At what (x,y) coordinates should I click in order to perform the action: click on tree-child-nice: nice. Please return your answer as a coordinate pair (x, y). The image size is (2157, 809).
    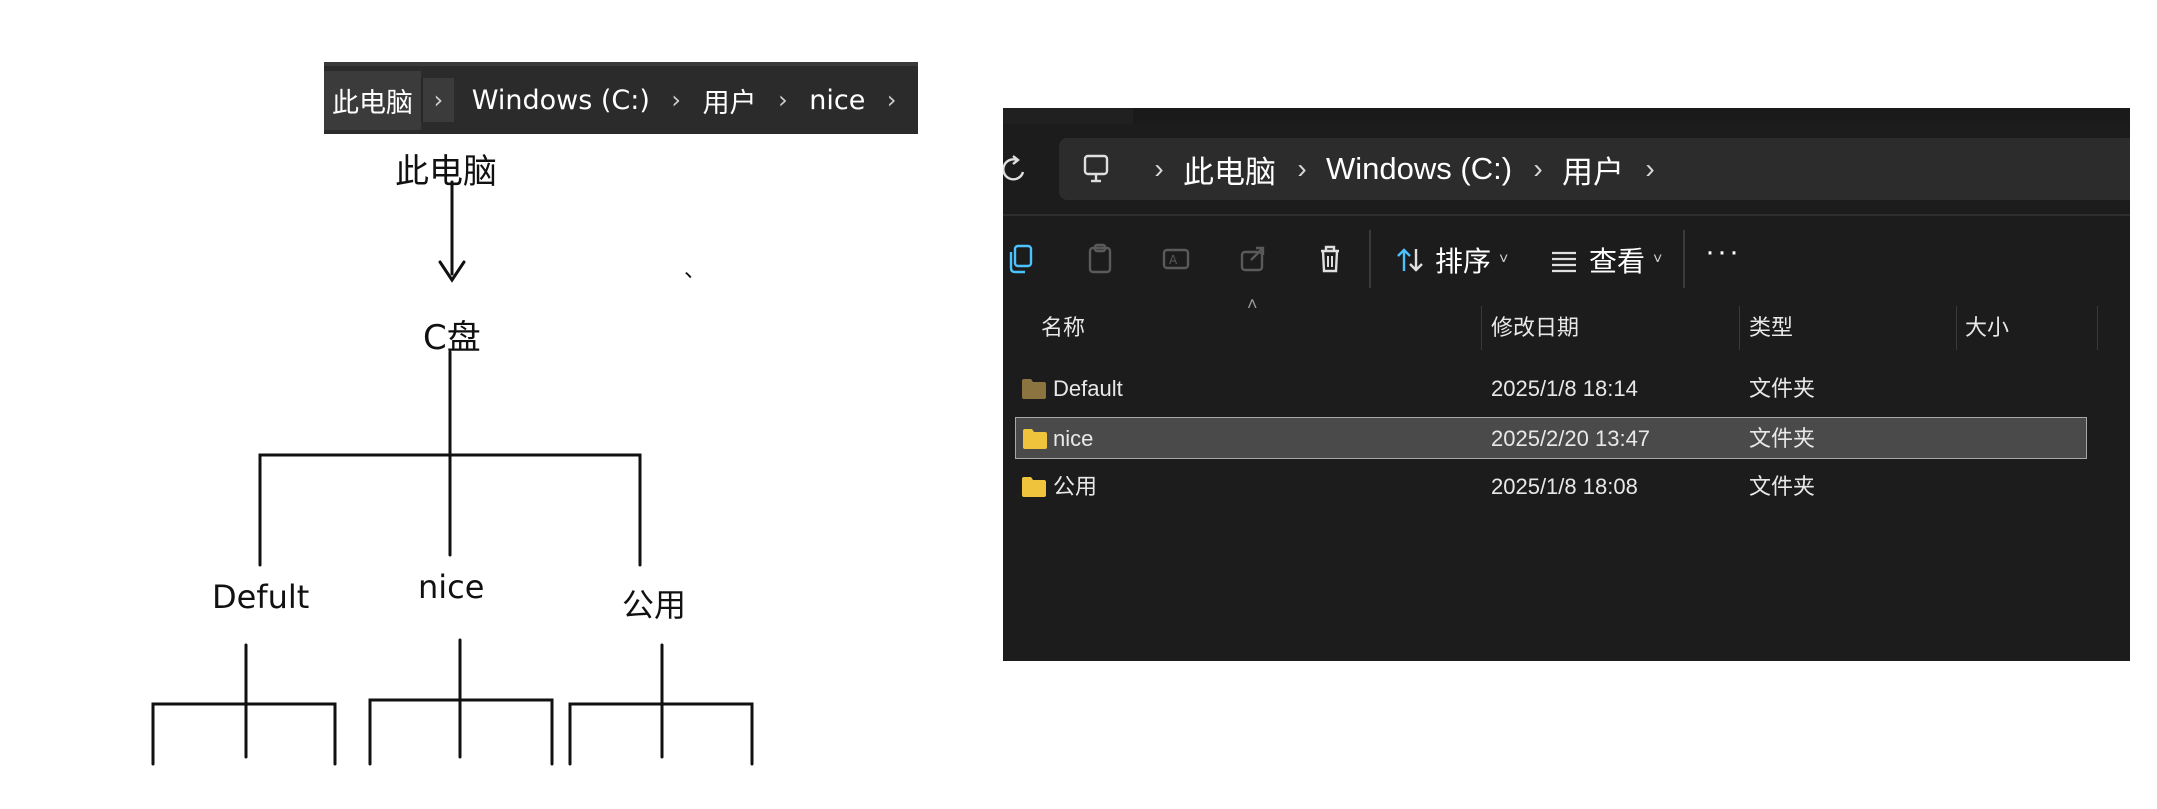
    Looking at the image, I should click on (451, 587).